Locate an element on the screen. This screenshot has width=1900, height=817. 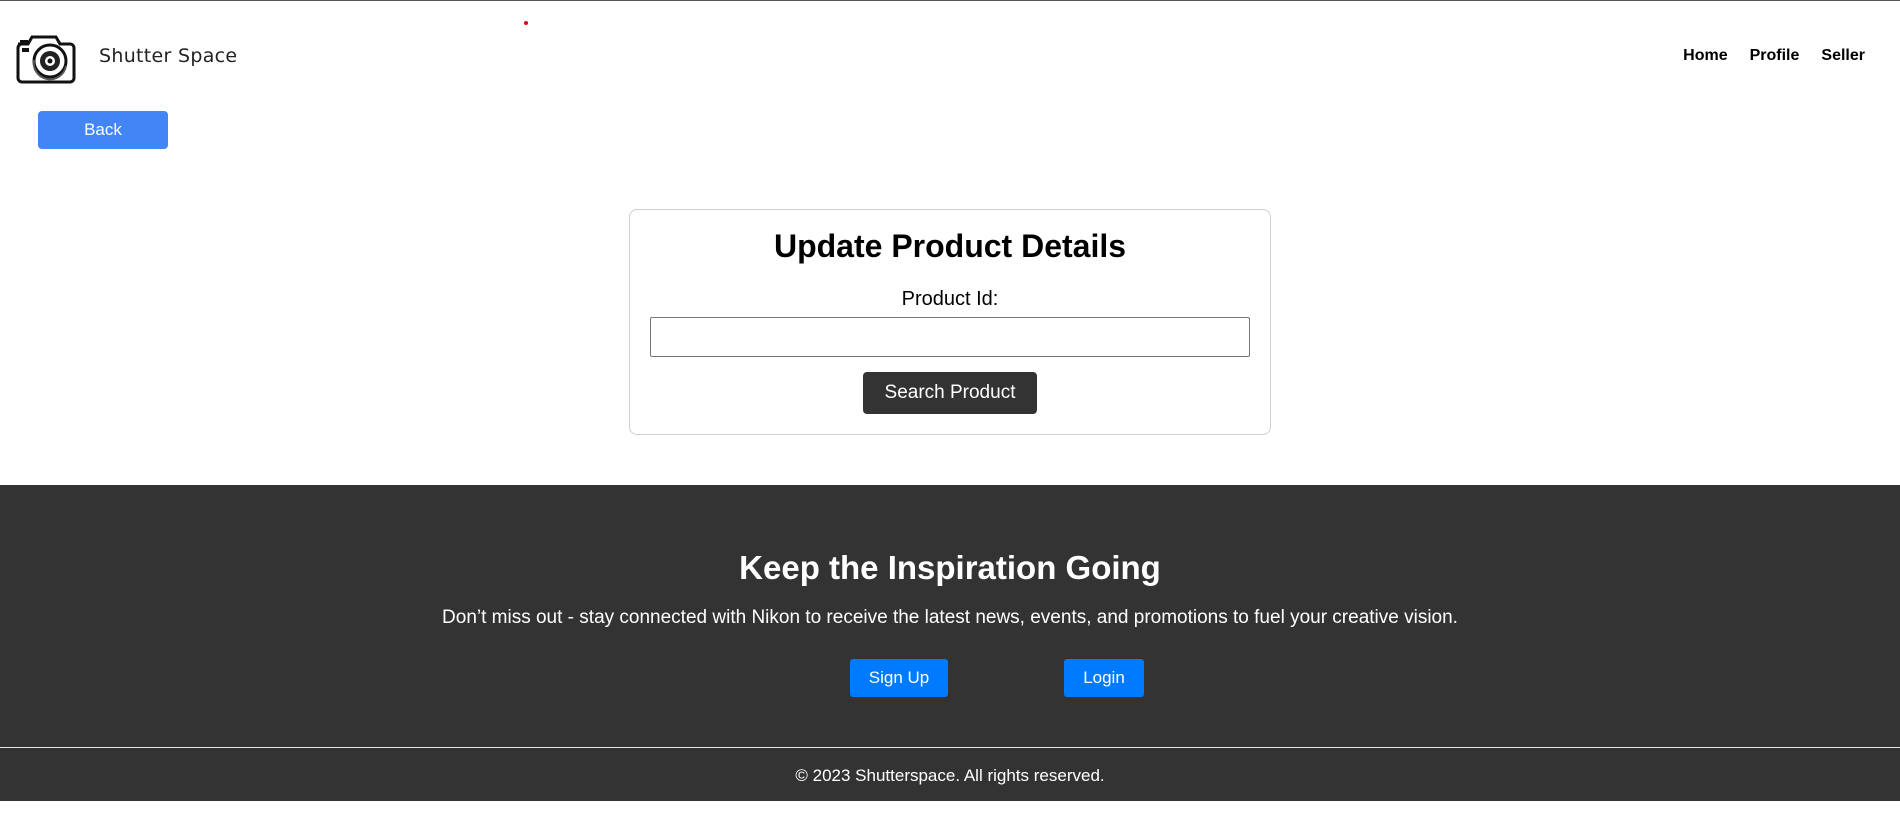
login-button: Login is located at coordinates (1104, 678).